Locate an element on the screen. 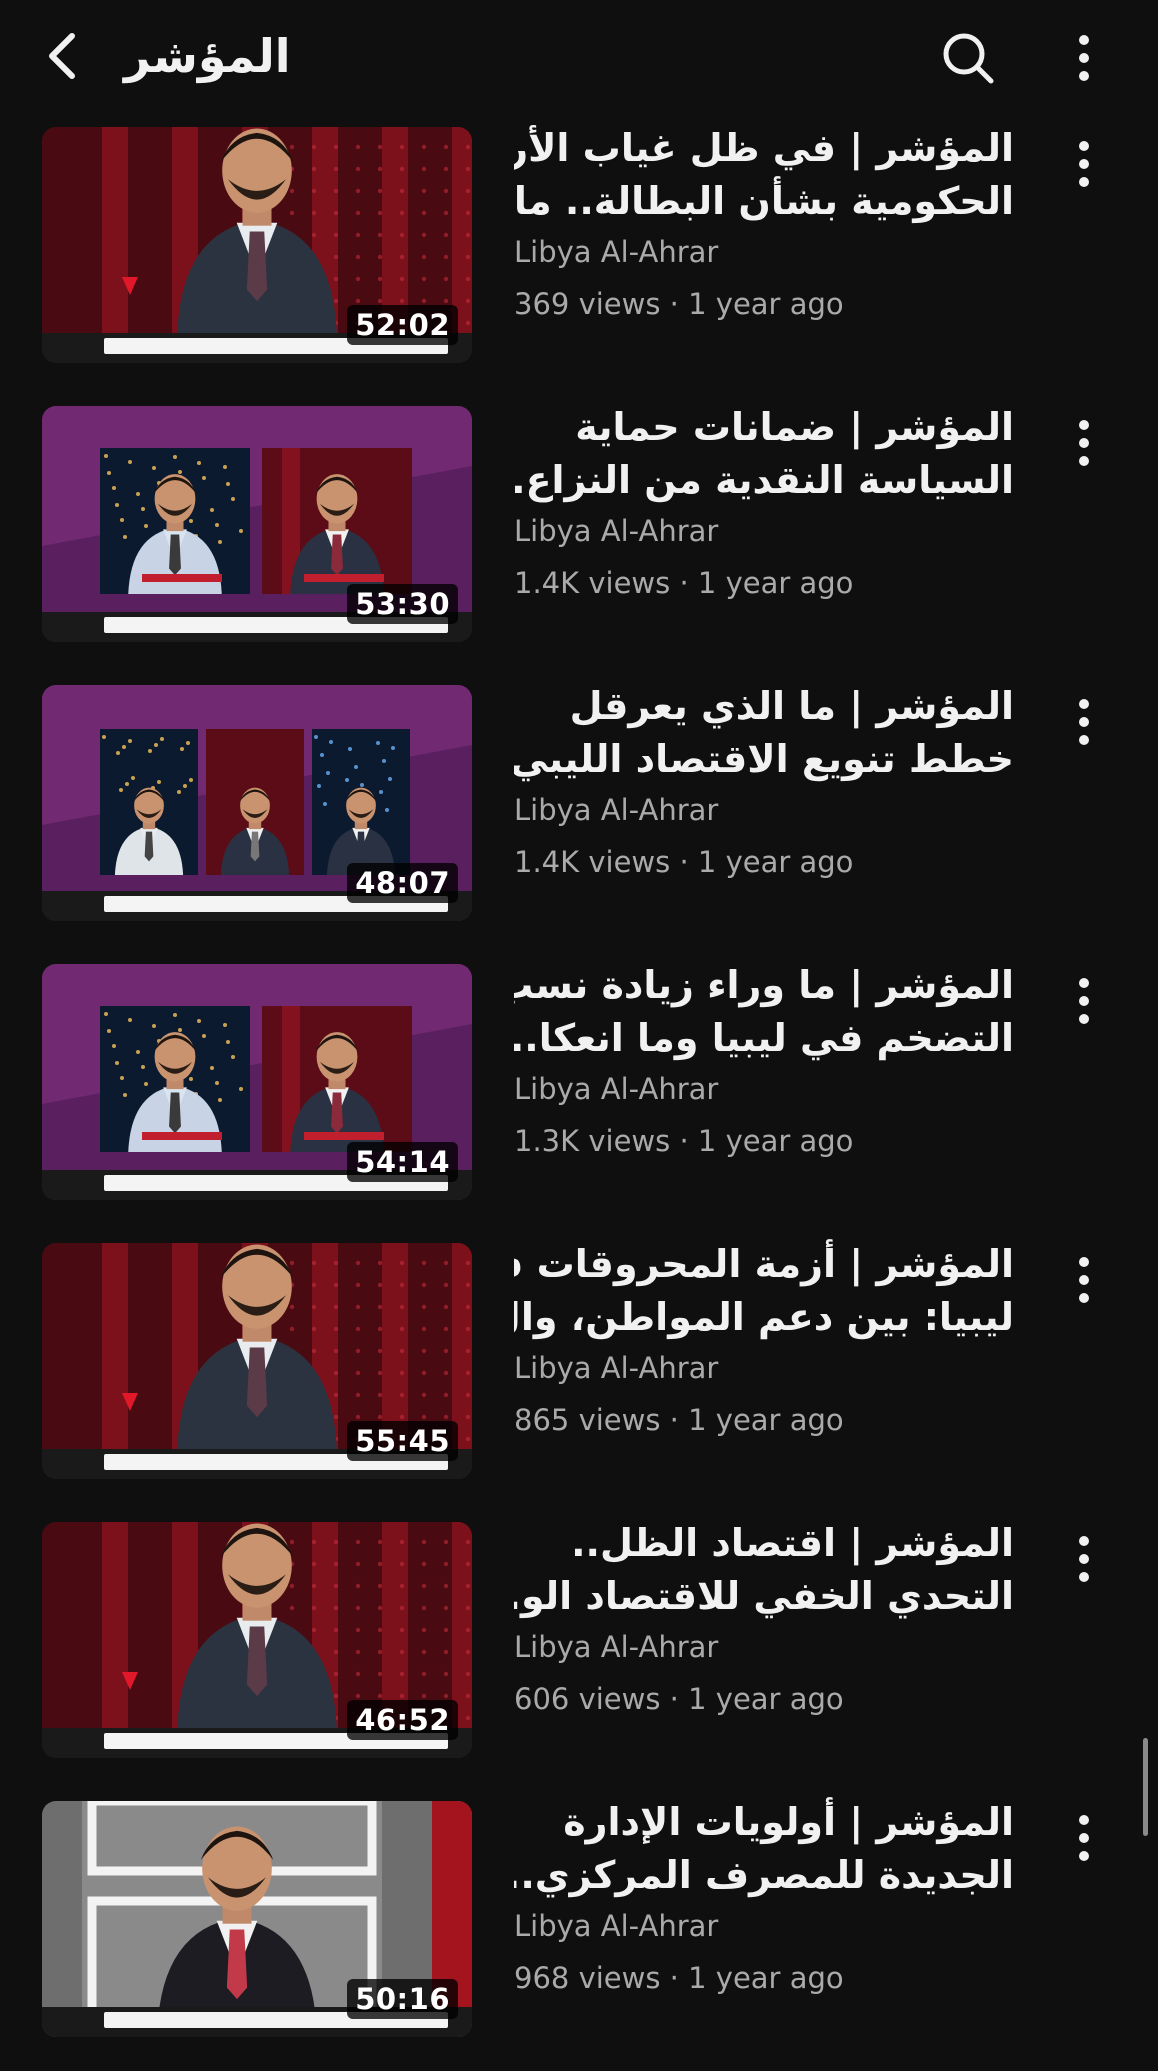 The image size is (1158, 2071). duration-badge: 53:30 is located at coordinates (402, 604).